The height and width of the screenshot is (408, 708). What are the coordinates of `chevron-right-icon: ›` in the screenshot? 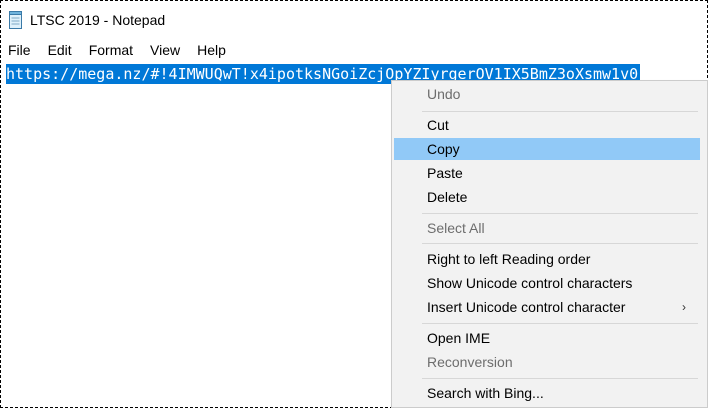 It's located at (684, 307).